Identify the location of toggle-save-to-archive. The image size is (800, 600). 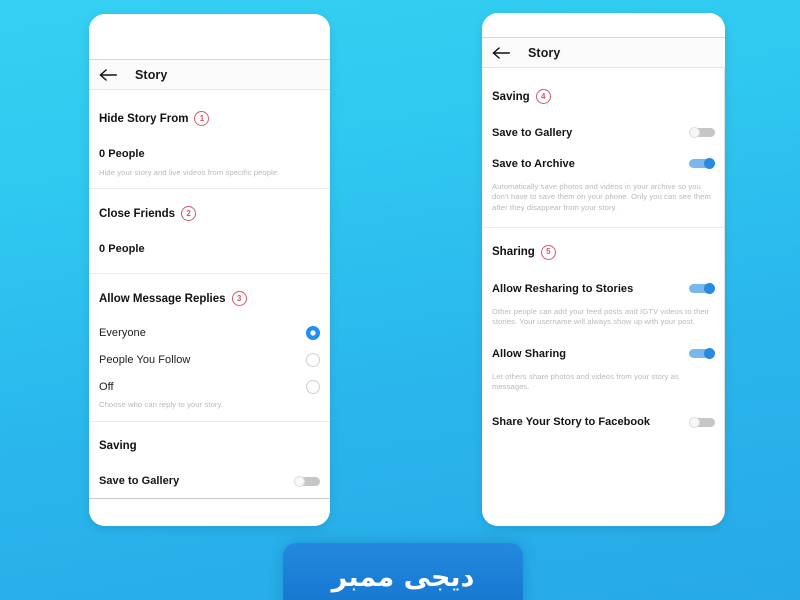
(702, 163).